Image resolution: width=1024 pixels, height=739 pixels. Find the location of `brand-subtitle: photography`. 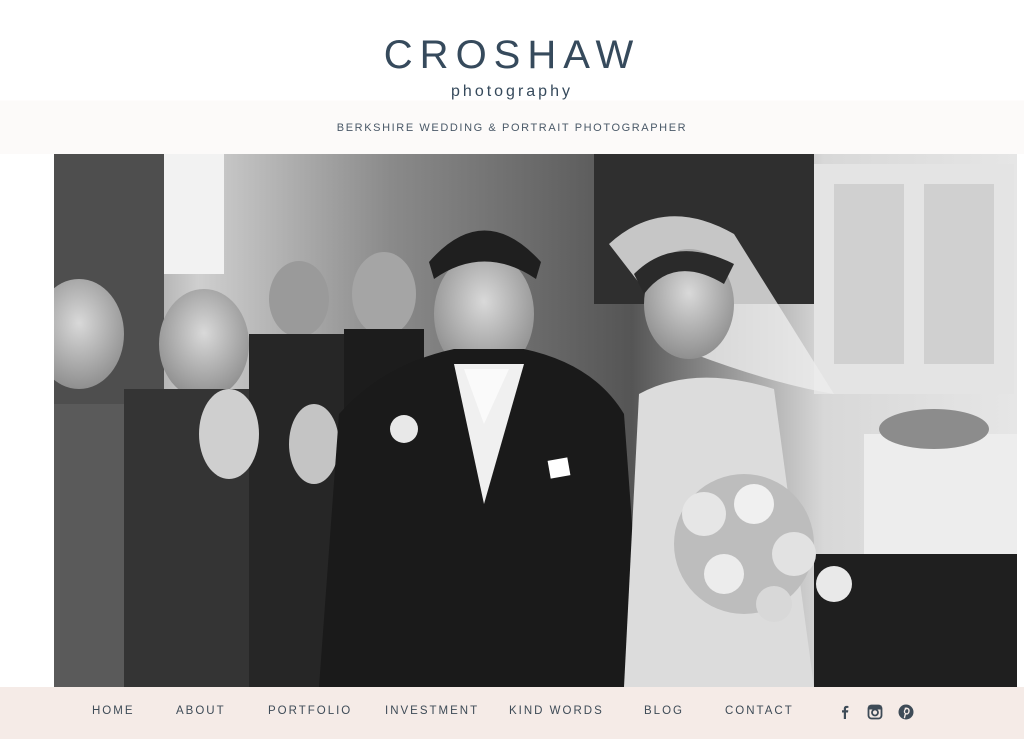

brand-subtitle: photography is located at coordinates (512, 91).